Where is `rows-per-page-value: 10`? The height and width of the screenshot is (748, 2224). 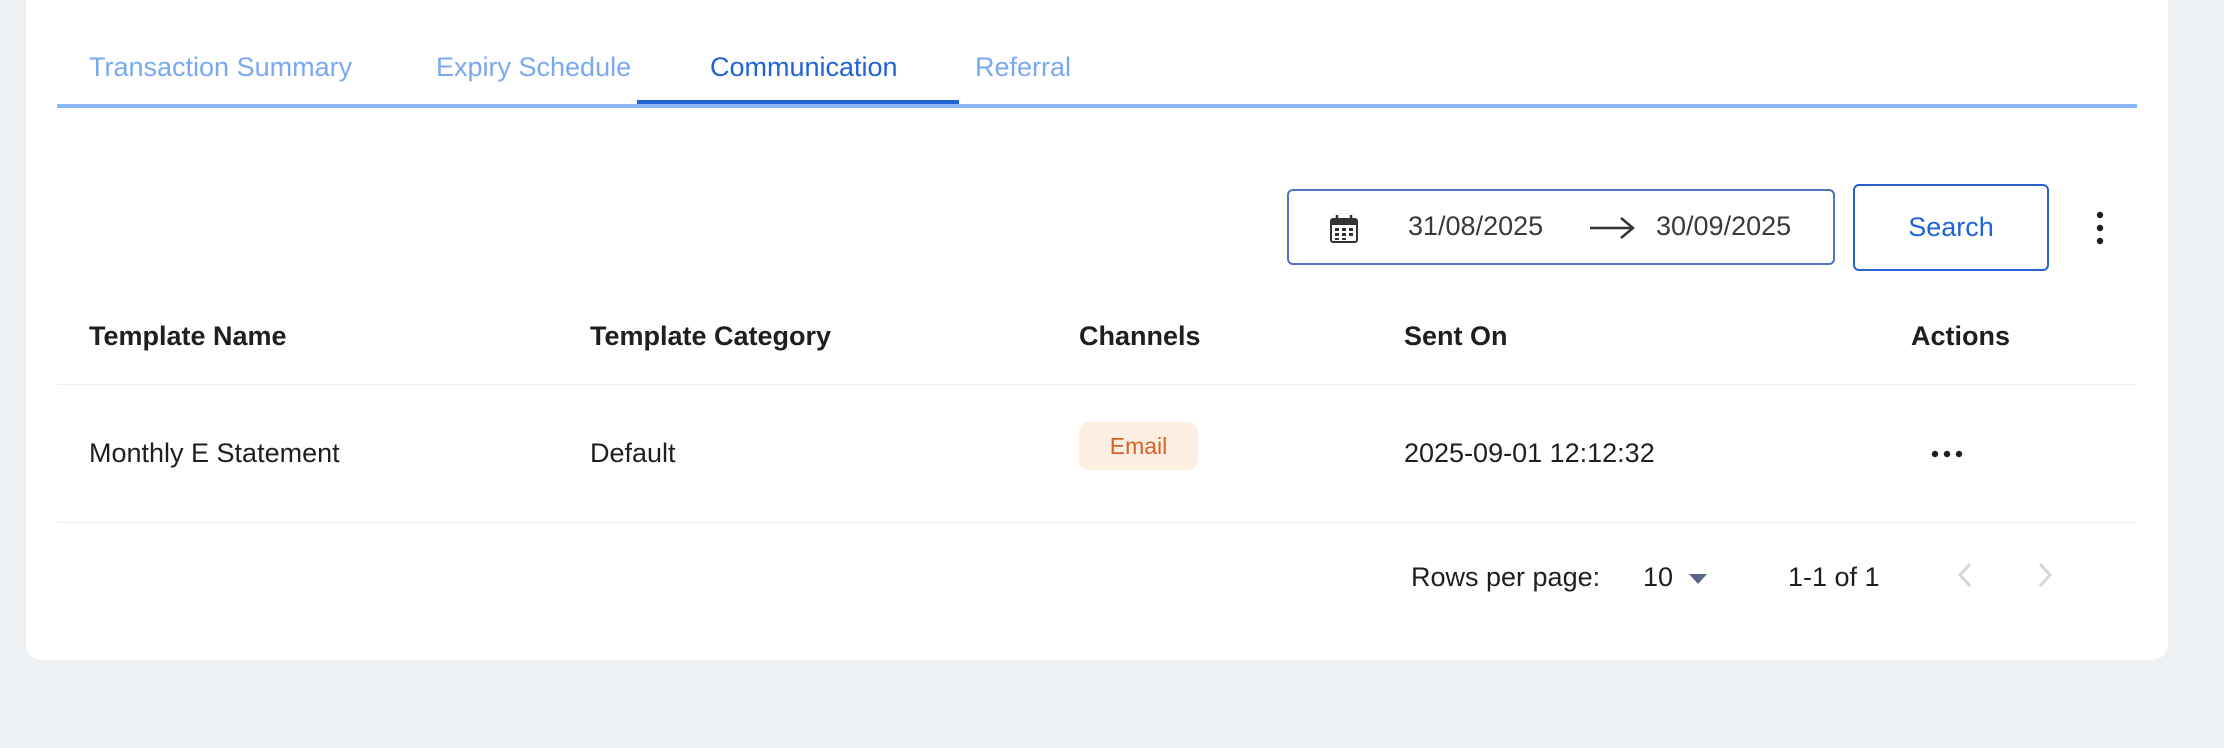 rows-per-page-value: 10 is located at coordinates (1658, 577).